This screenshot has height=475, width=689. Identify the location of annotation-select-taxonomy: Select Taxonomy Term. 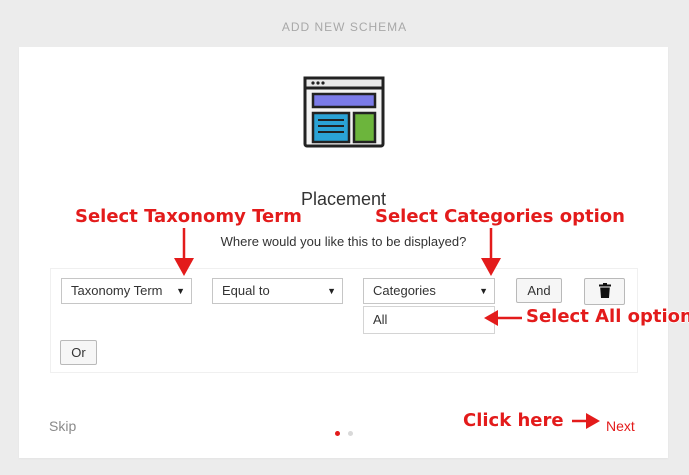
(188, 216).